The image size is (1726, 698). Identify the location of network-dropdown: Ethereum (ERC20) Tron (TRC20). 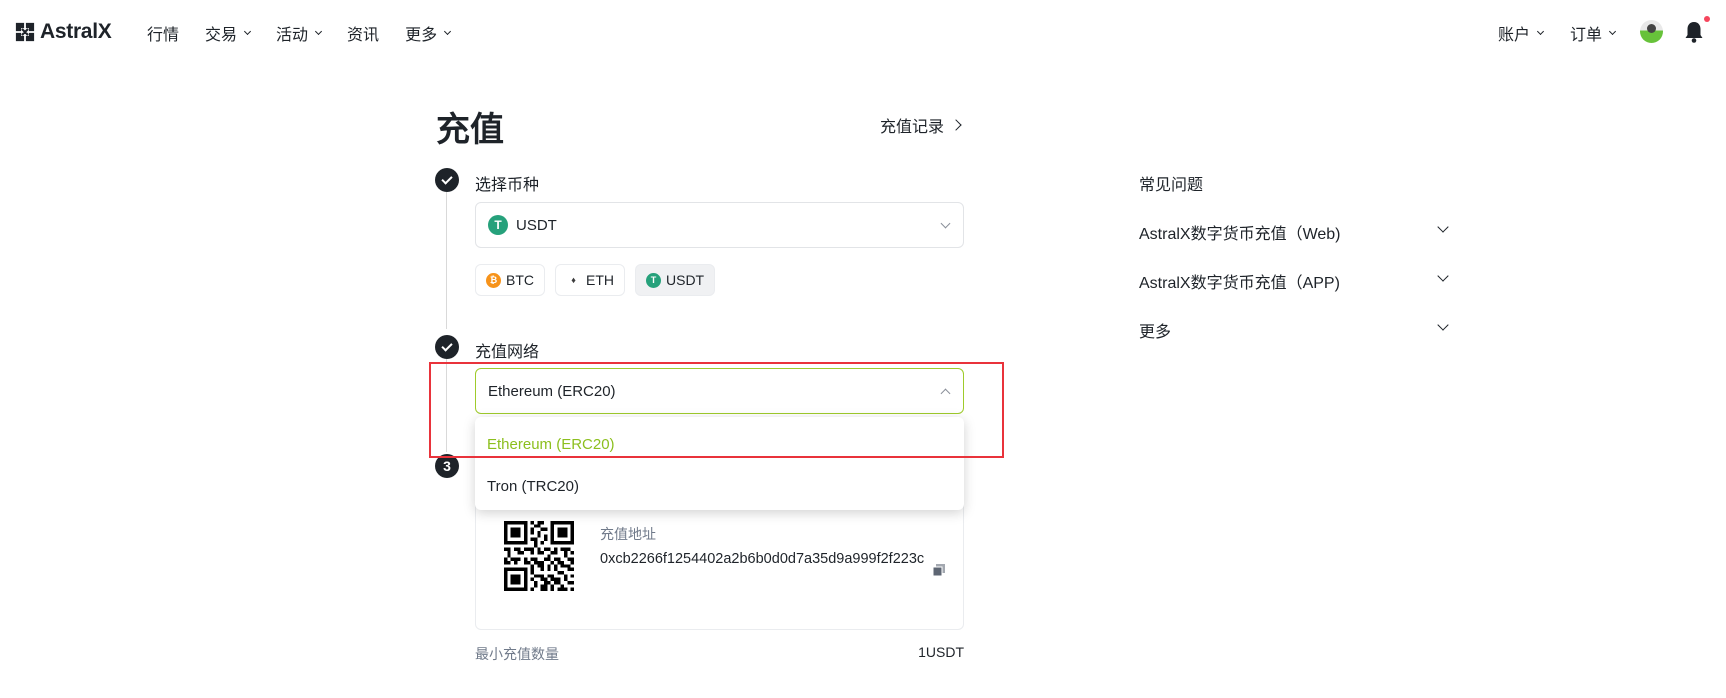
(719, 463).